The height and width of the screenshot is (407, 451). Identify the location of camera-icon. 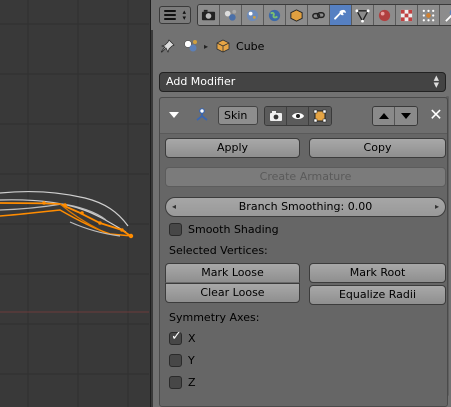
(275, 116).